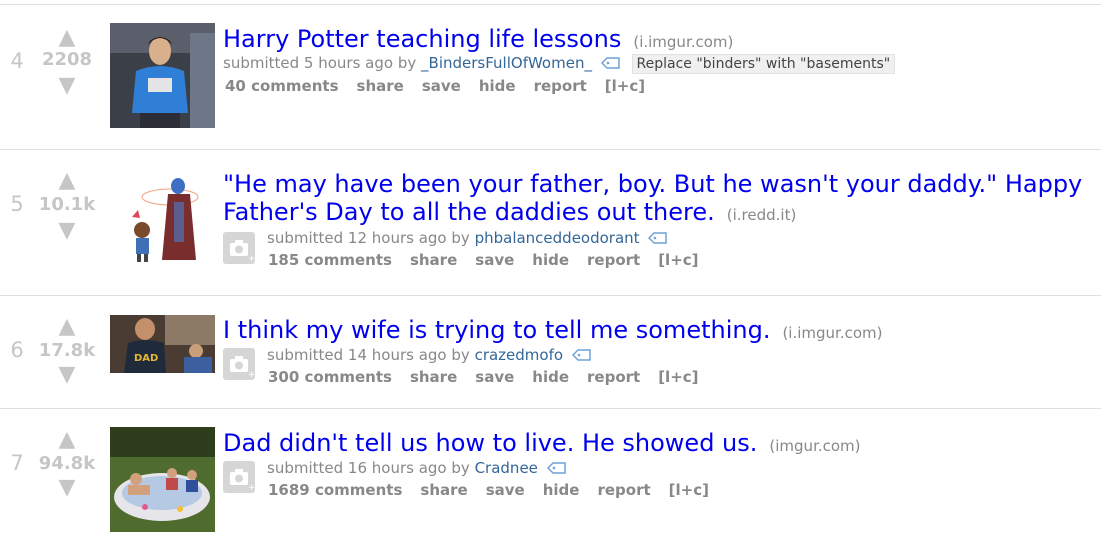  What do you see at coordinates (282, 86) in the screenshot?
I see `comments-button: 40 comments` at bounding box center [282, 86].